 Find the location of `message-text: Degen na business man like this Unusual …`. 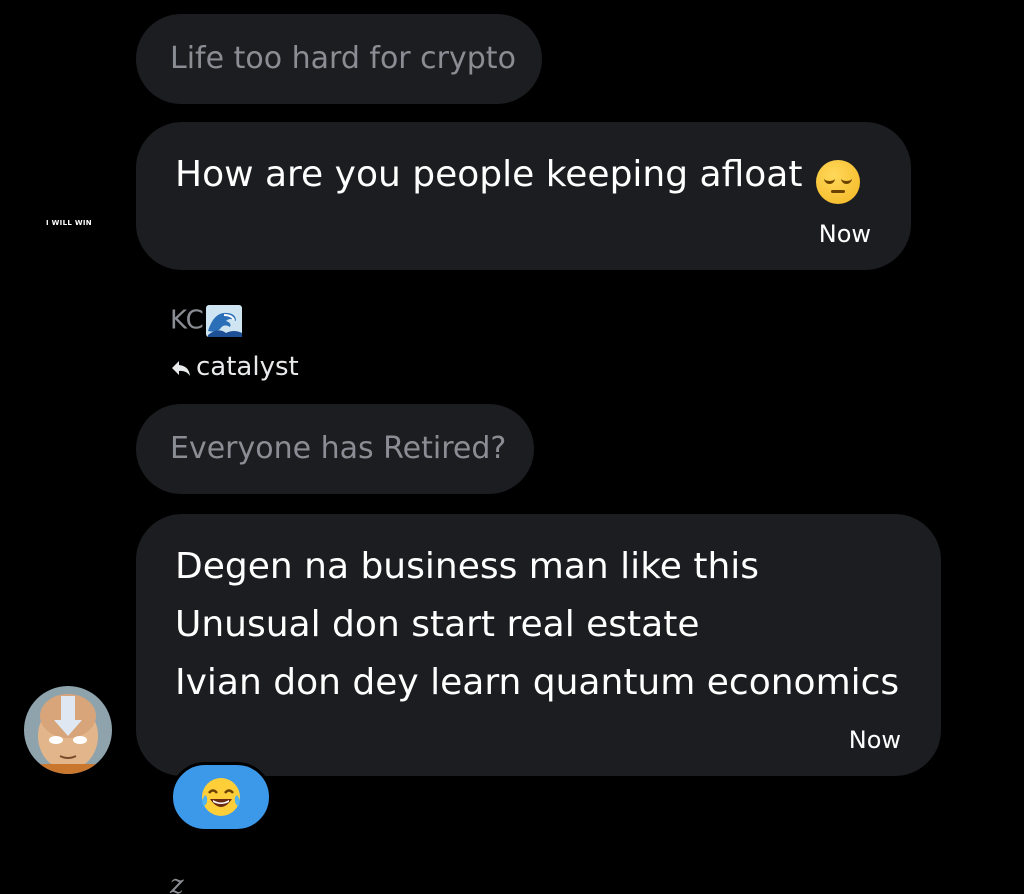

message-text: Degen na business man like this Unusual … is located at coordinates (537, 624).